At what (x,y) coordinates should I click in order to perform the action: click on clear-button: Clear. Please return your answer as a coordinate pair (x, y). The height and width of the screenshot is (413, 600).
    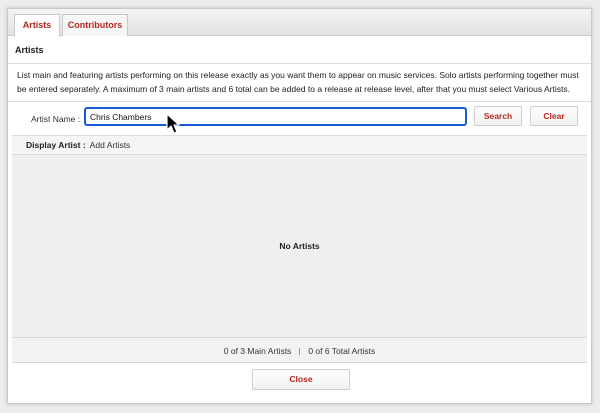
    Looking at the image, I should click on (554, 116).